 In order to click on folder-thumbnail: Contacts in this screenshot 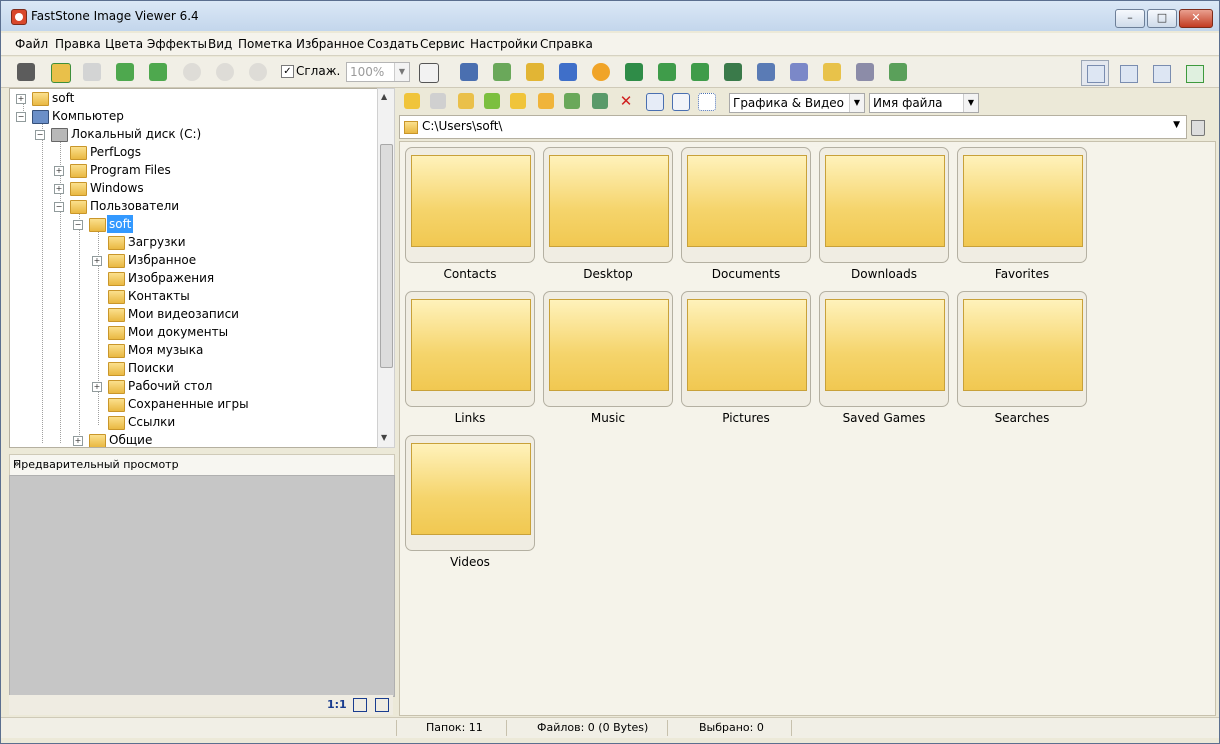, I will do `click(470, 216)`.